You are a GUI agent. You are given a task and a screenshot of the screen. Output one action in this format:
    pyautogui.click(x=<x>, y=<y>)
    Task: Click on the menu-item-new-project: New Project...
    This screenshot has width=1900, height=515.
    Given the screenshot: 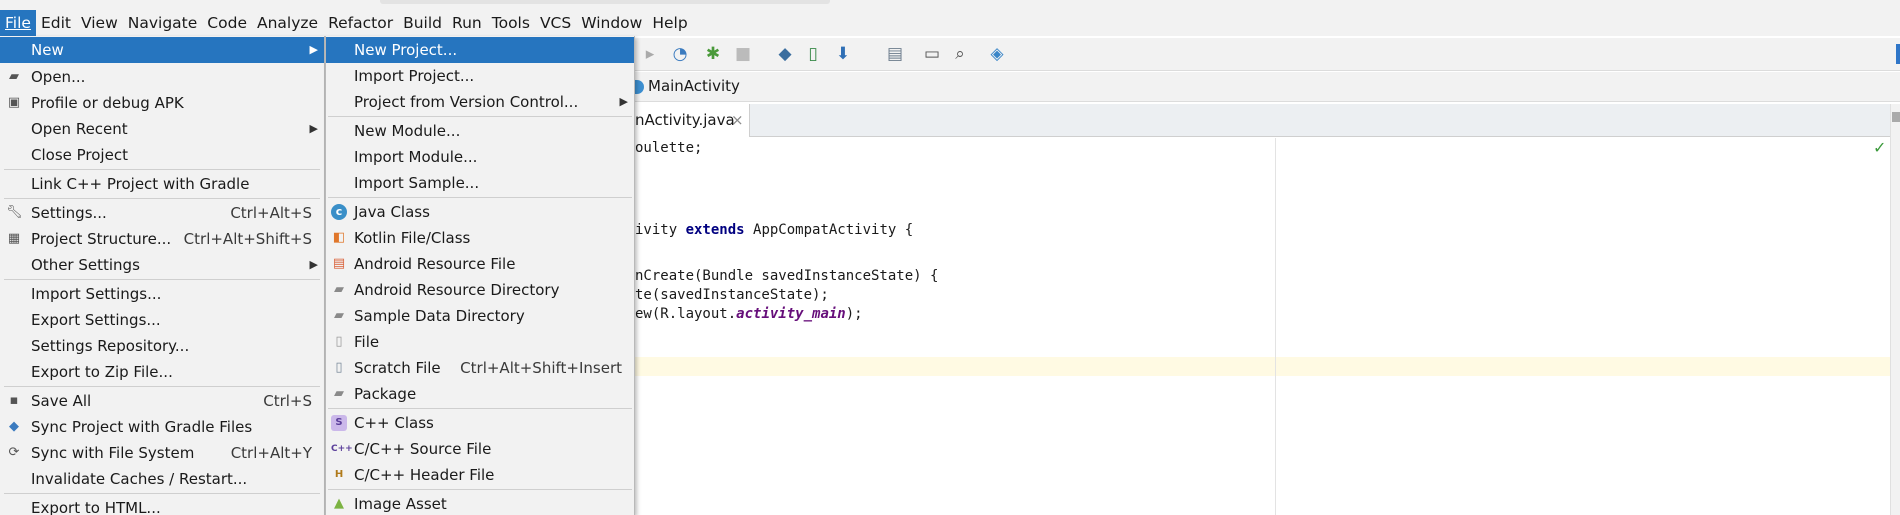 What is the action you would take?
    pyautogui.click(x=480, y=50)
    